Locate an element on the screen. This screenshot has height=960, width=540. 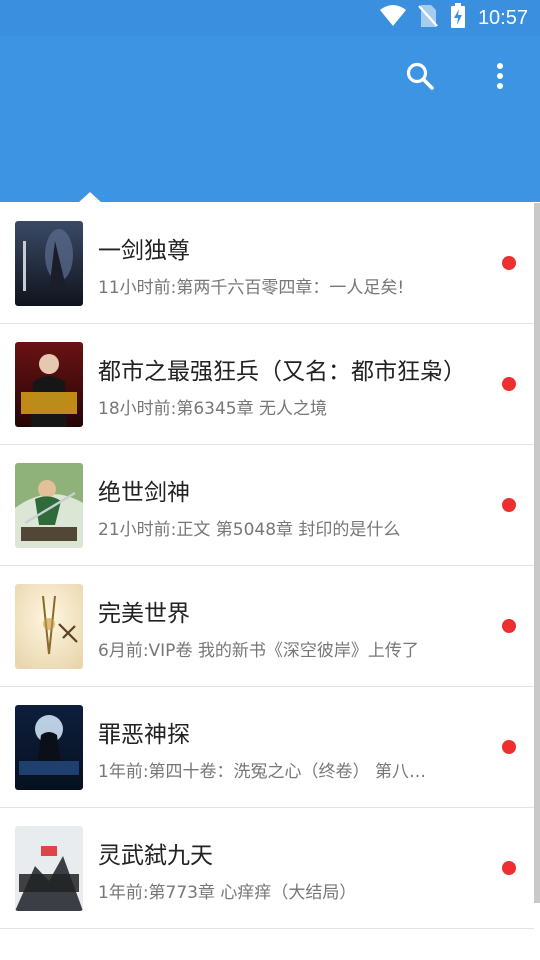
status-icons: 10:57 is located at coordinates (453, 18).